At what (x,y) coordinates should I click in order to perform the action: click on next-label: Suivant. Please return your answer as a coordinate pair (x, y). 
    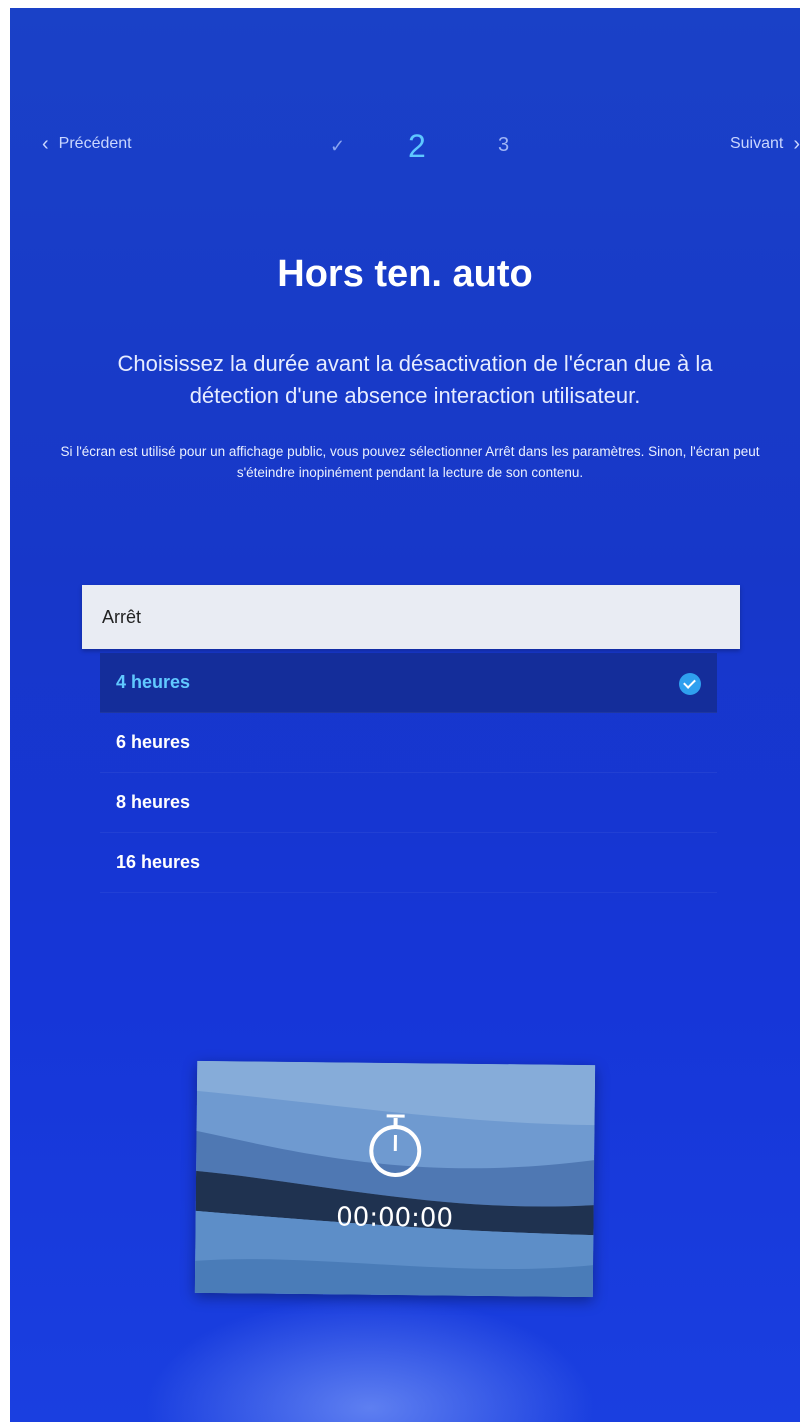
    Looking at the image, I should click on (756, 143).